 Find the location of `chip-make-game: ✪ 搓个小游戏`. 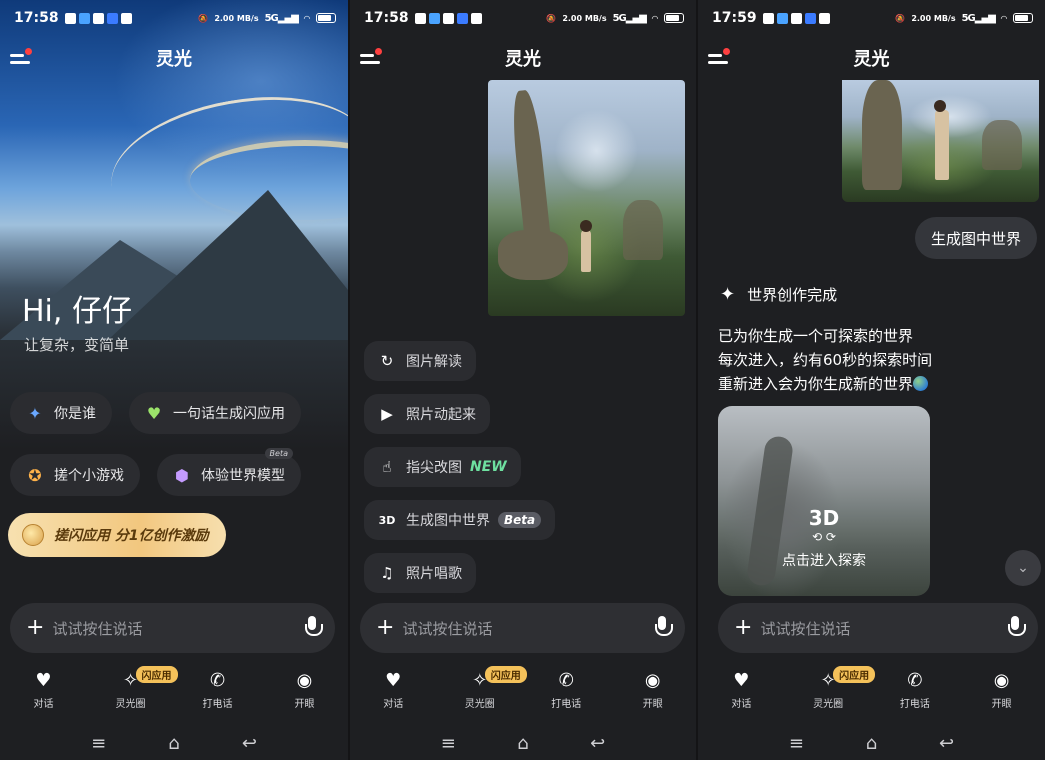

chip-make-game: ✪ 搓个小游戏 is located at coordinates (75, 475).